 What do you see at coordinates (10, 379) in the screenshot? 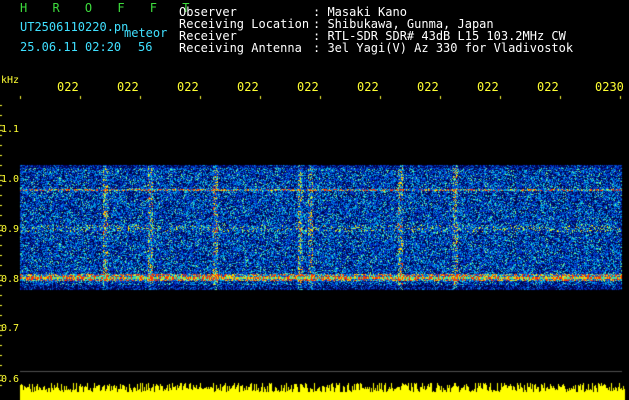
I see `y-tick-label: 0.6` at bounding box center [10, 379].